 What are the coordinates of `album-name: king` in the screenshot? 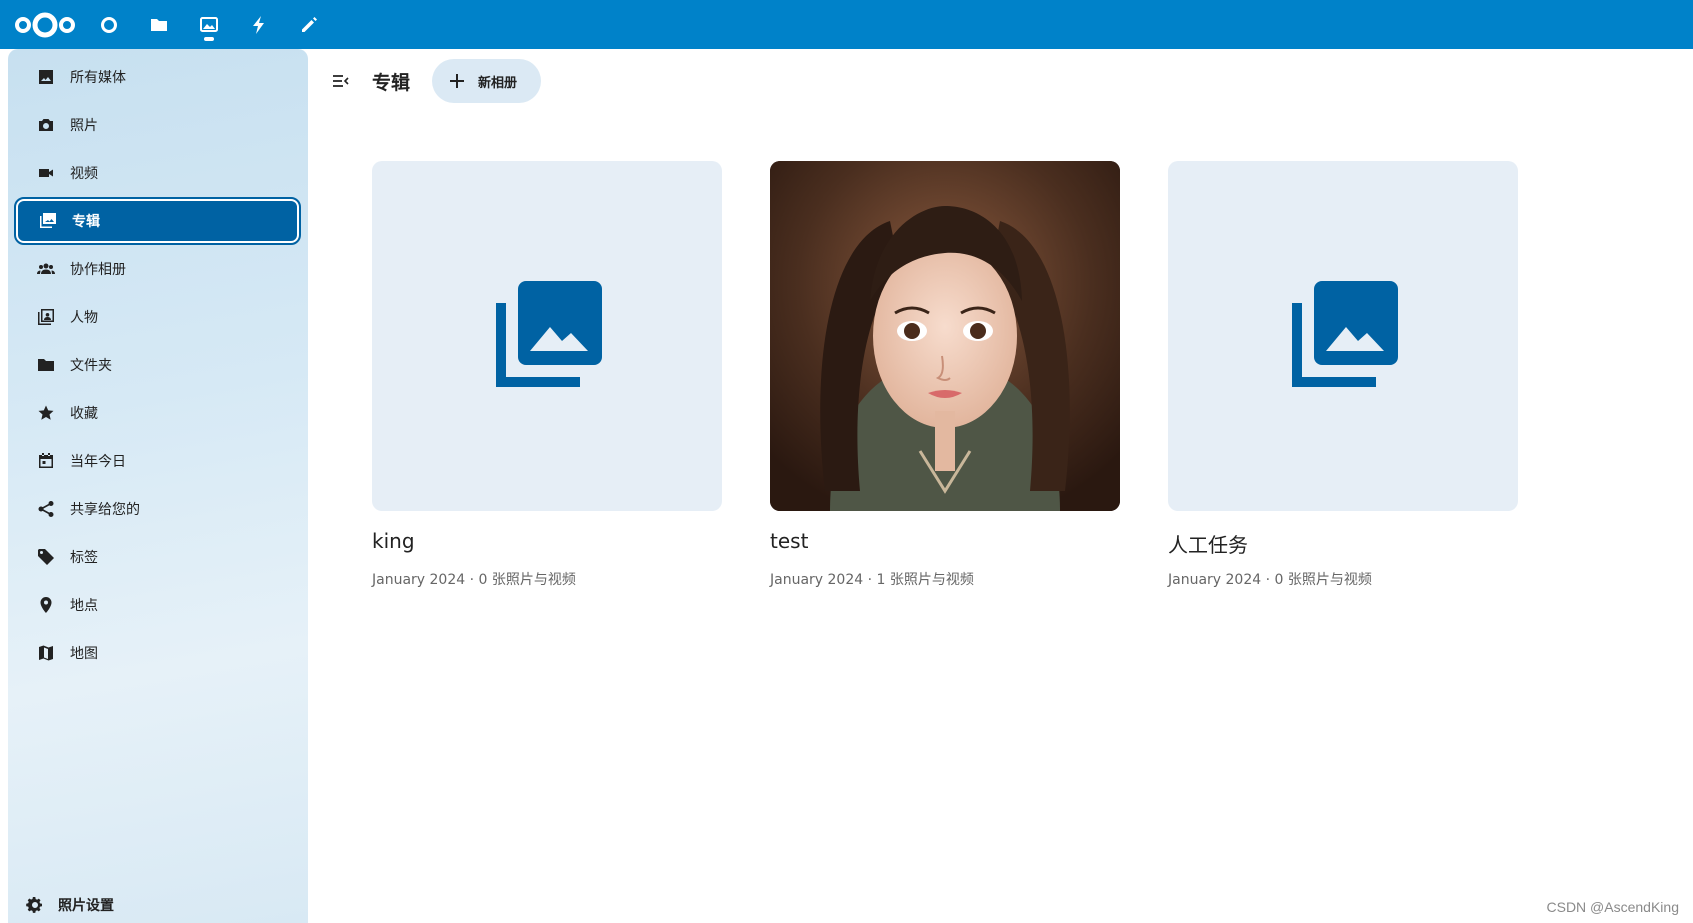 It's located at (547, 543).